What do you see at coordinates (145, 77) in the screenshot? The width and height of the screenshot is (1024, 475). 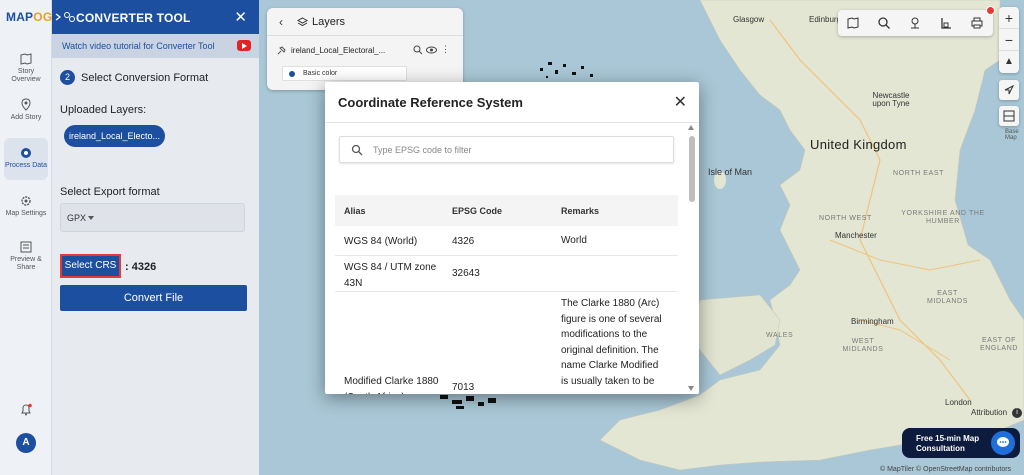 I see `step-title: Select Conversion Format` at bounding box center [145, 77].